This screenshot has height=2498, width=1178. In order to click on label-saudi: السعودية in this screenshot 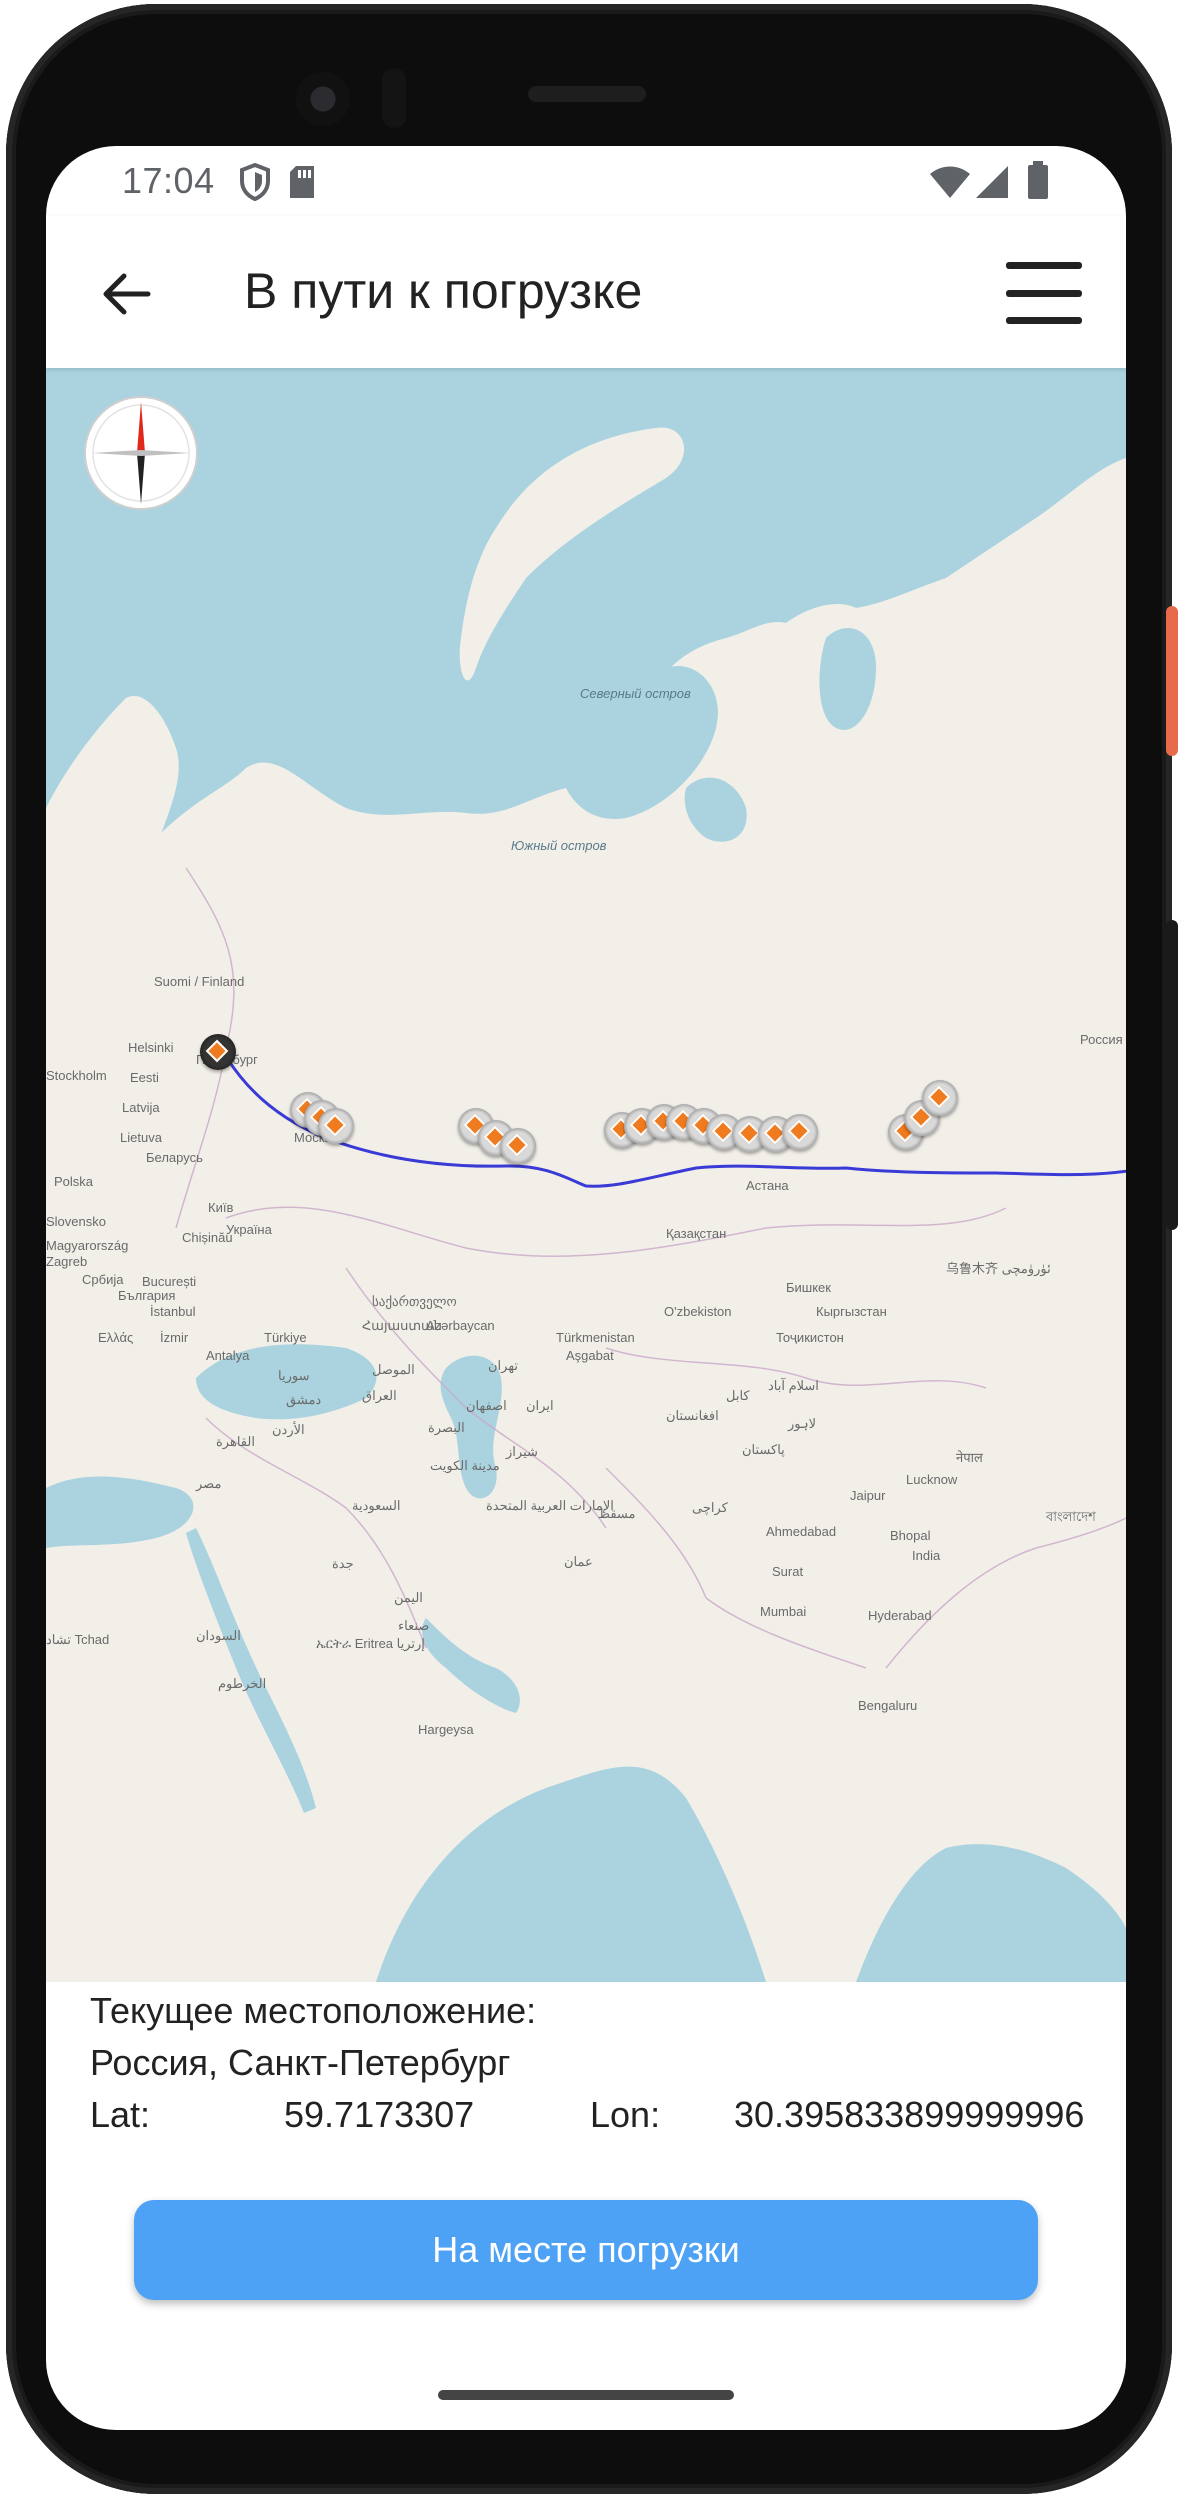, I will do `click(376, 1505)`.